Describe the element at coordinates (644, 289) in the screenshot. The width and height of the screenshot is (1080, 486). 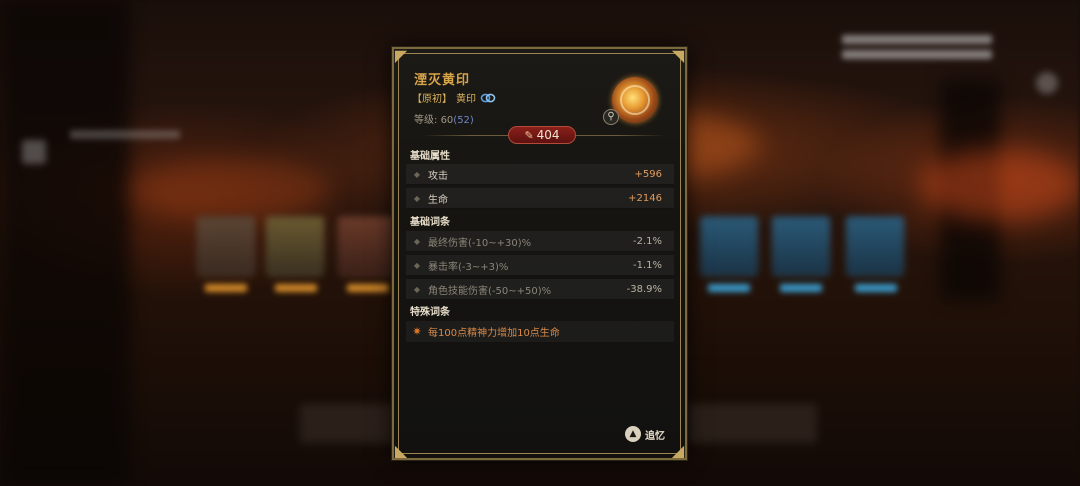
I see `affix-value: -38.9%` at that location.